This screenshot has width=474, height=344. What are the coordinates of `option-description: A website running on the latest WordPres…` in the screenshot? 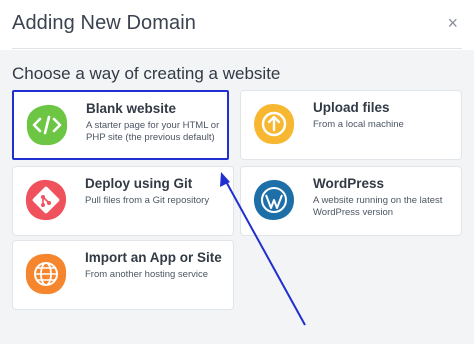 It's located at (378, 206).